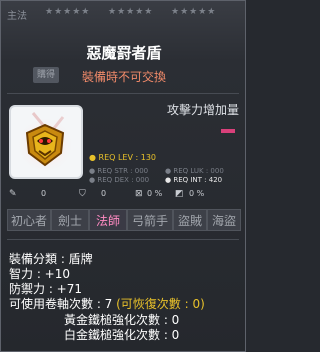 This screenshot has width=320, height=352. I want to click on job-archer: 弓箭手, so click(150, 220).